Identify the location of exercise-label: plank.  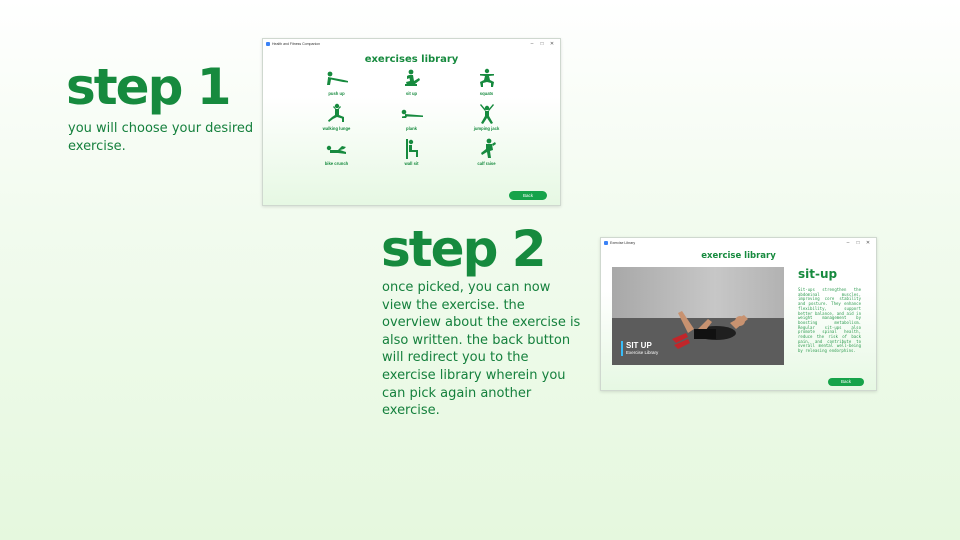
(411, 128).